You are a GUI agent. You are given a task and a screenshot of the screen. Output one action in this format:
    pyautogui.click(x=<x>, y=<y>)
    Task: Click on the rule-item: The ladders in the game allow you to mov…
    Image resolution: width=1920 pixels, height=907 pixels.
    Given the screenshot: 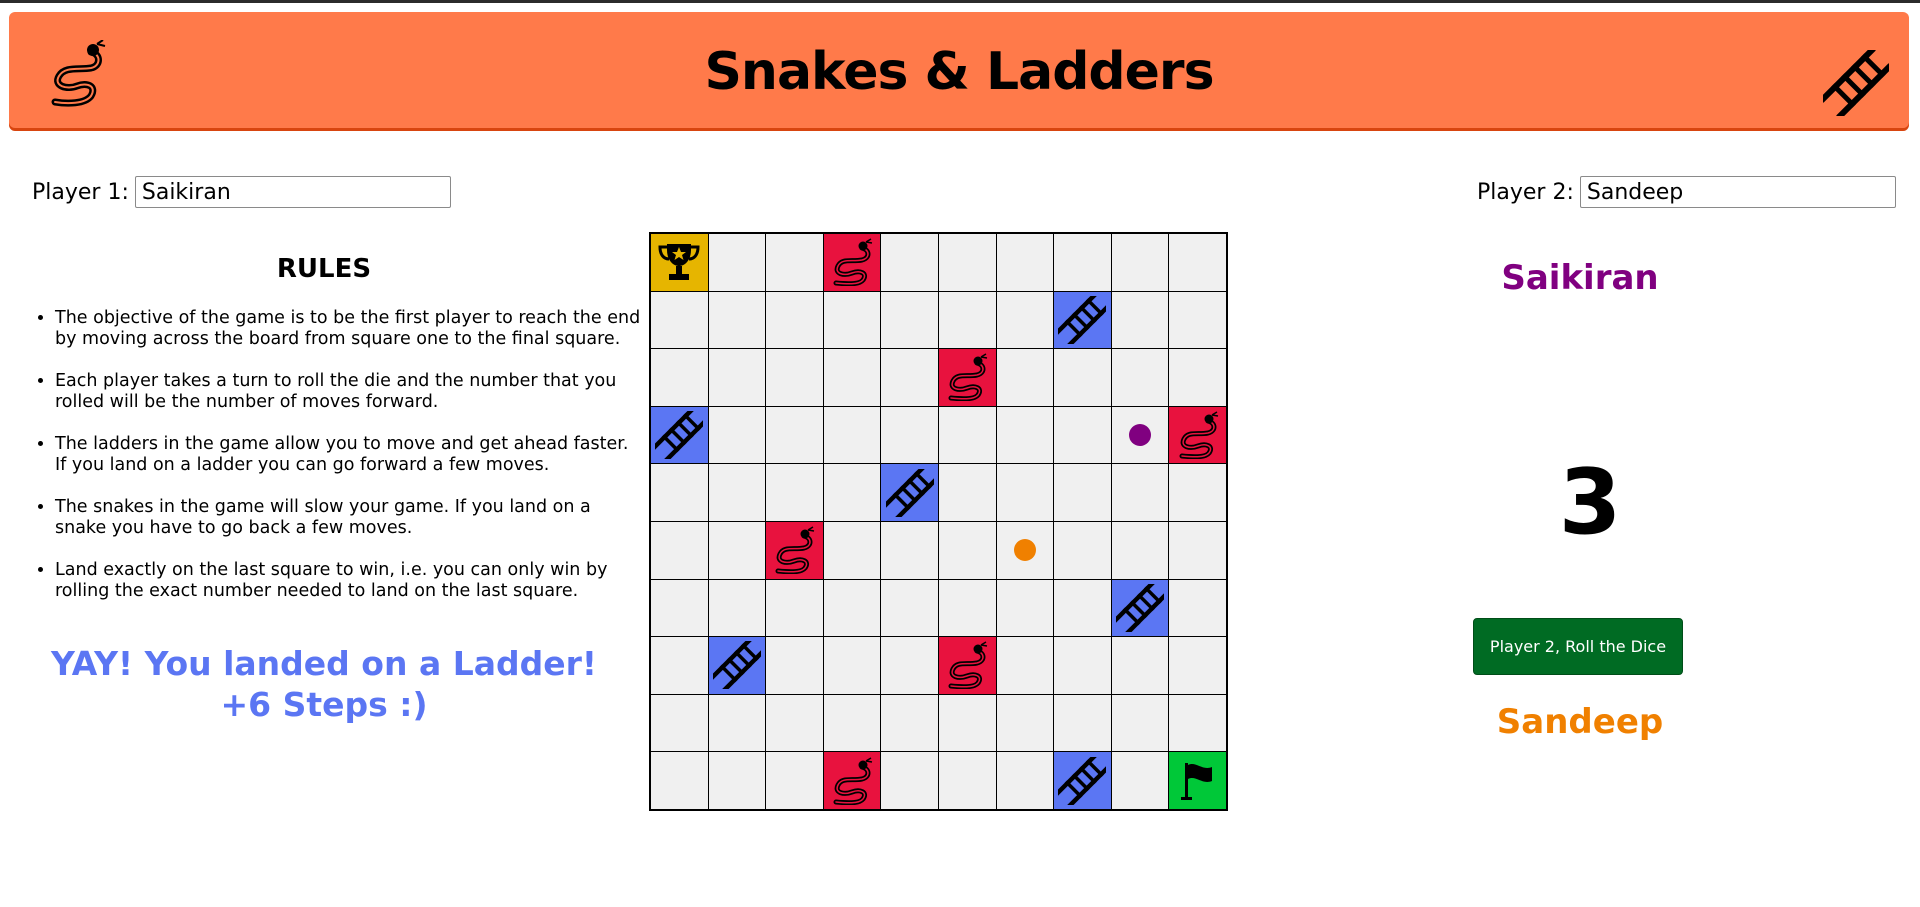 What is the action you would take?
    pyautogui.click(x=350, y=455)
    